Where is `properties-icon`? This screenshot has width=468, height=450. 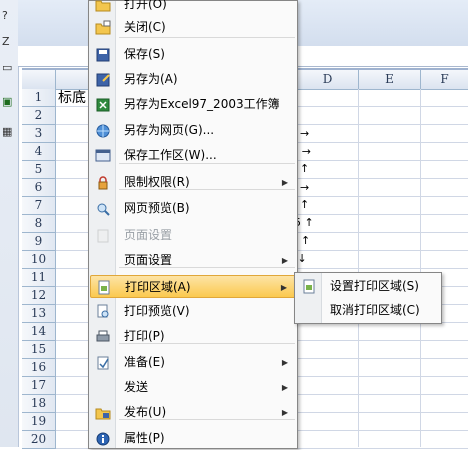
properties-icon is located at coordinates (103, 439).